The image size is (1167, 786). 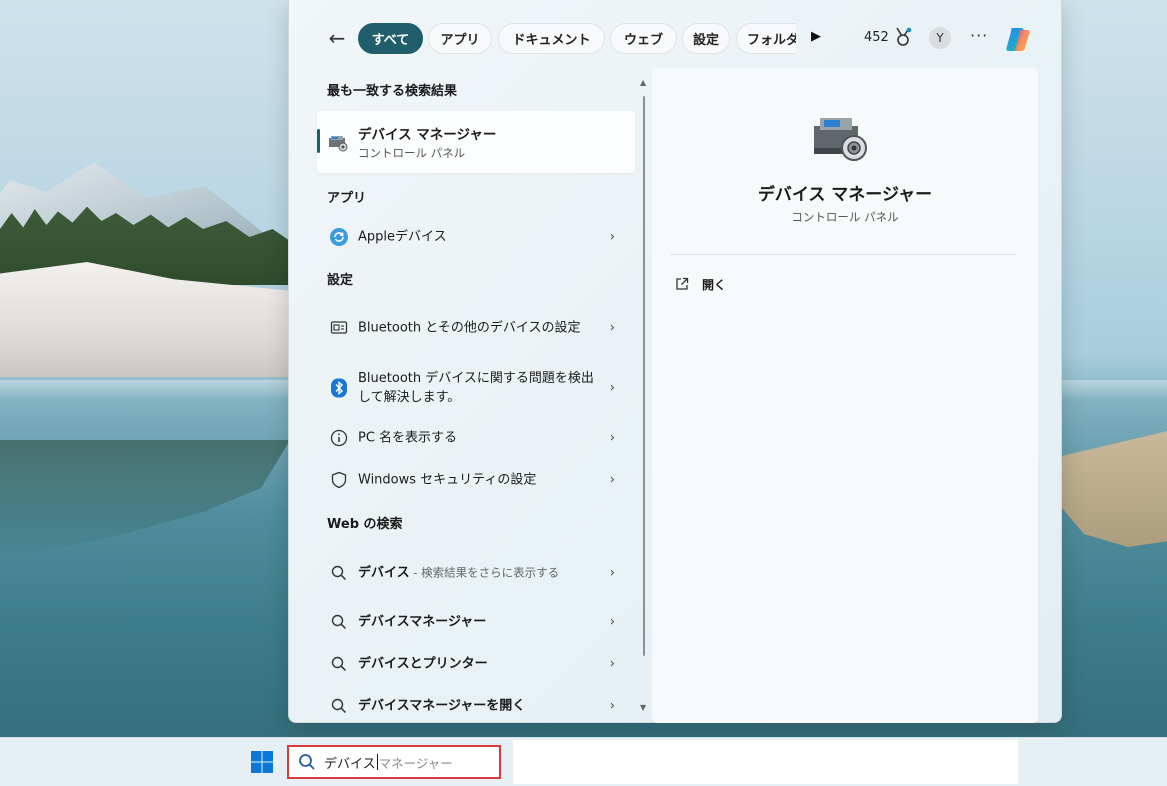 I want to click on result-apple-devices: Appleデバイス ›, so click(x=476, y=237).